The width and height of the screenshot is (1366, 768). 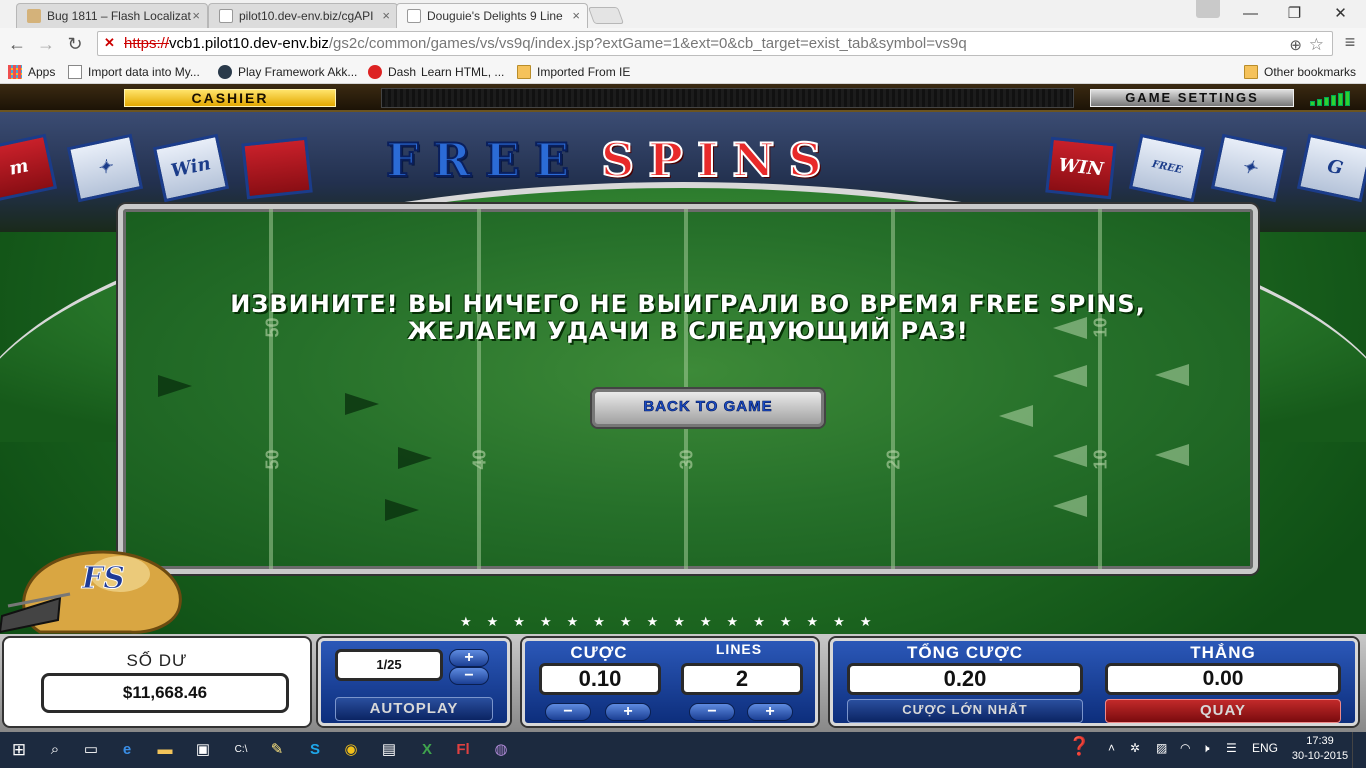 What do you see at coordinates (606, 15) in the screenshot?
I see `new-tab-button` at bounding box center [606, 15].